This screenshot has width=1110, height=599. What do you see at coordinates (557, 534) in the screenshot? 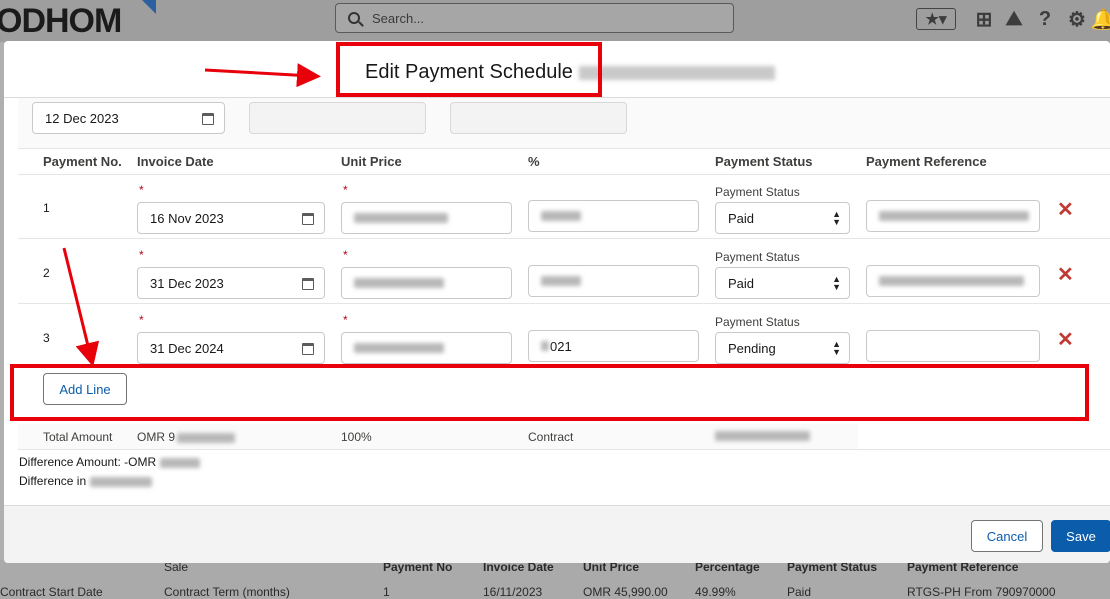
I see `modal-footer: Cancel Save` at bounding box center [557, 534].